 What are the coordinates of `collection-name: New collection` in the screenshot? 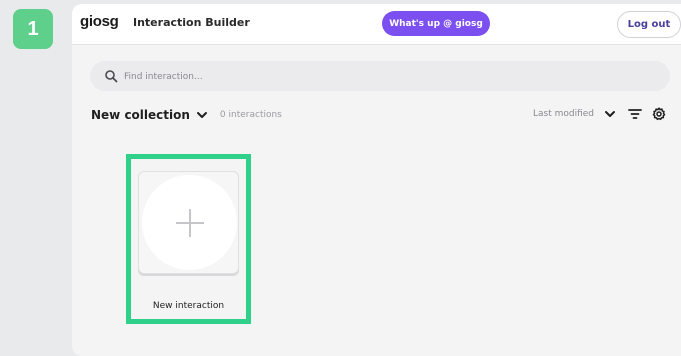 It's located at (140, 115).